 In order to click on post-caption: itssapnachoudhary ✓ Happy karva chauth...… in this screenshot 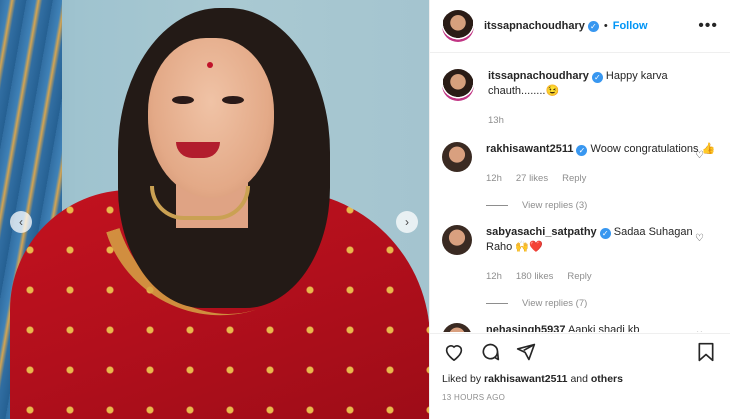, I will do `click(580, 91)`.